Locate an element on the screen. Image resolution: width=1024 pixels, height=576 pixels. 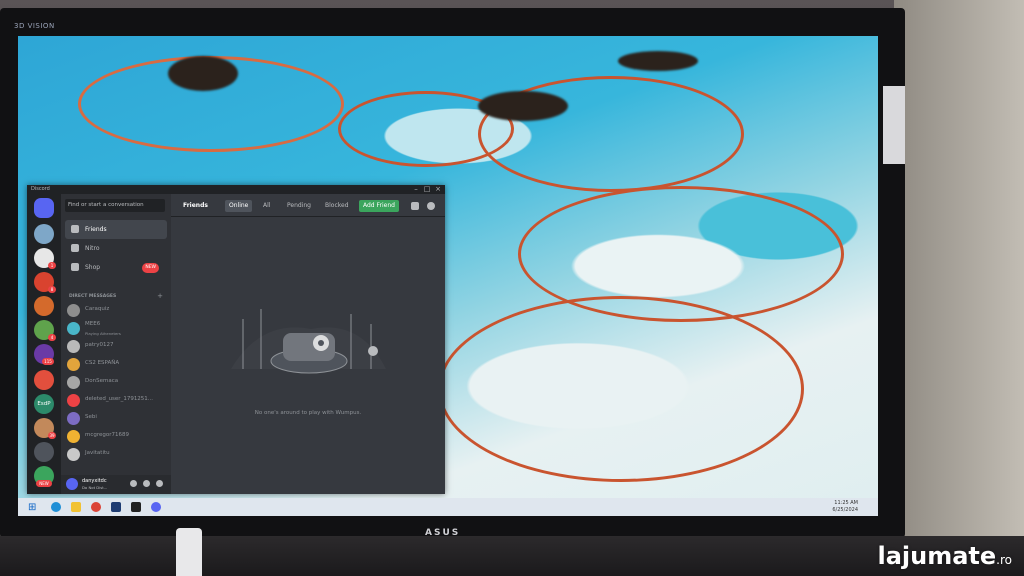
taskbar-clock: 11:25 AM 6/25/2024 is located at coordinates (845, 507).